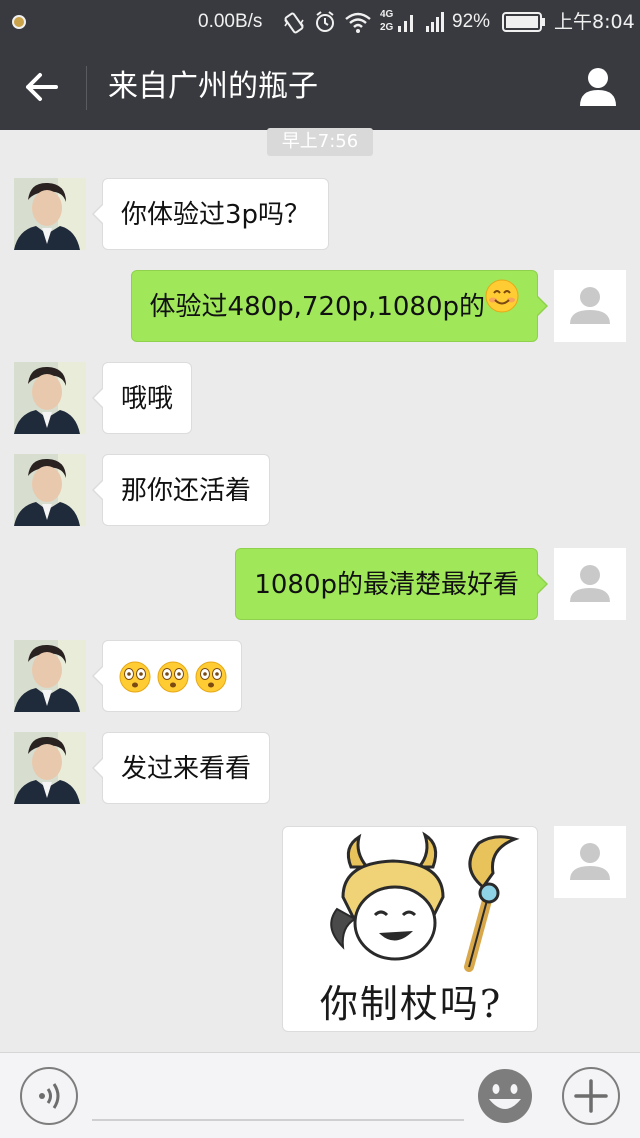 The image size is (640, 1138). What do you see at coordinates (411, 1004) in the screenshot?
I see `sticker-caption: 你制杖吗?` at bounding box center [411, 1004].